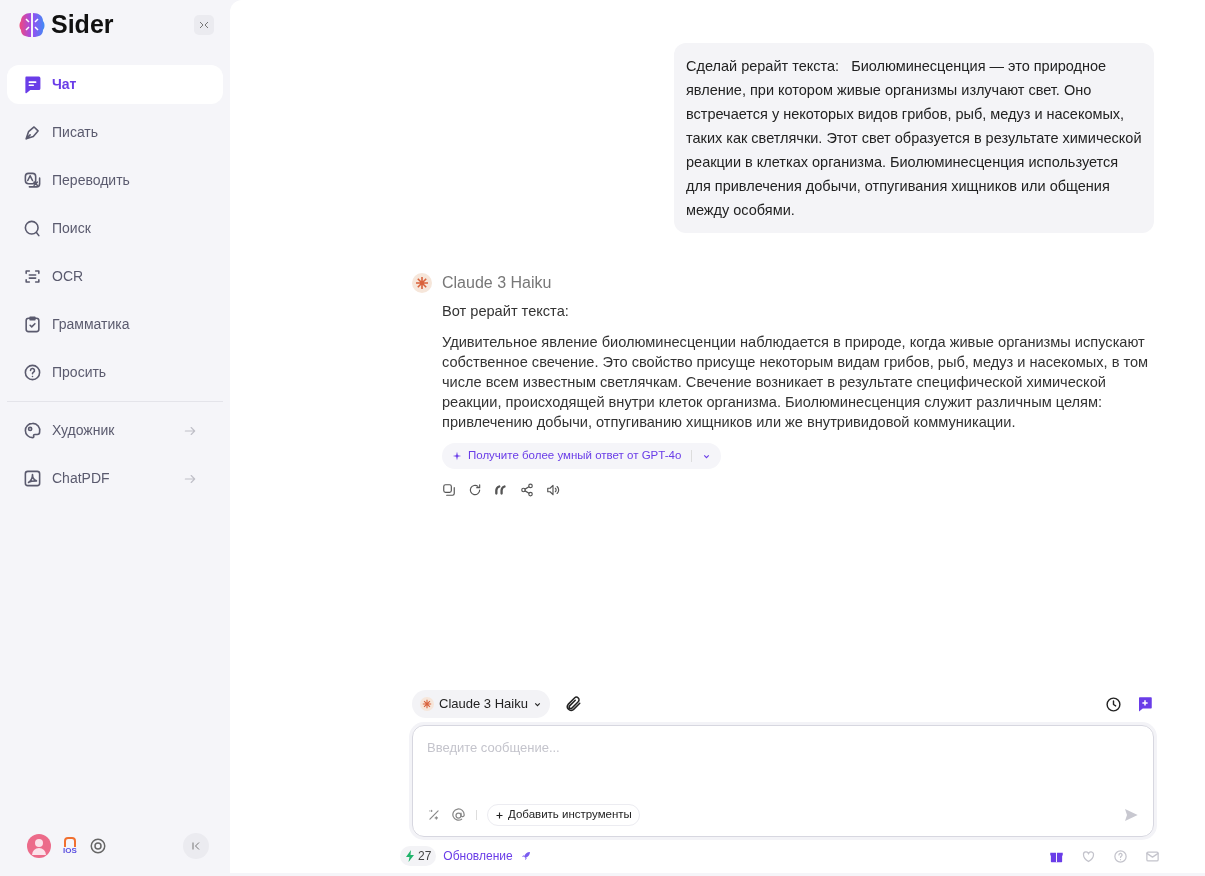  I want to click on model-selector: Claude 3 Haiku, so click(481, 704).